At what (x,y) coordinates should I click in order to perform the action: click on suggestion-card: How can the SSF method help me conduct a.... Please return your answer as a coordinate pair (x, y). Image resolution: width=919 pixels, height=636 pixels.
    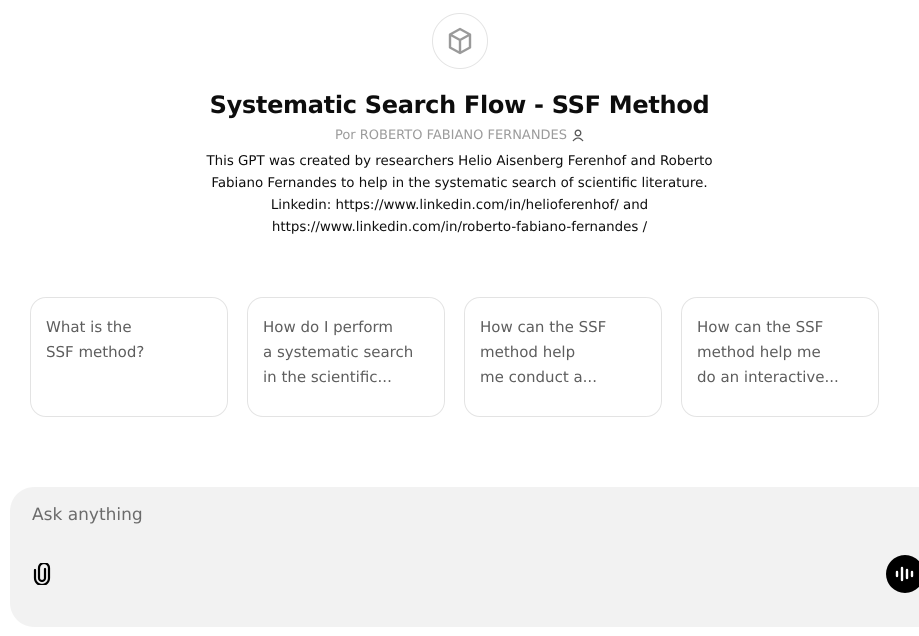
    Looking at the image, I should click on (563, 357).